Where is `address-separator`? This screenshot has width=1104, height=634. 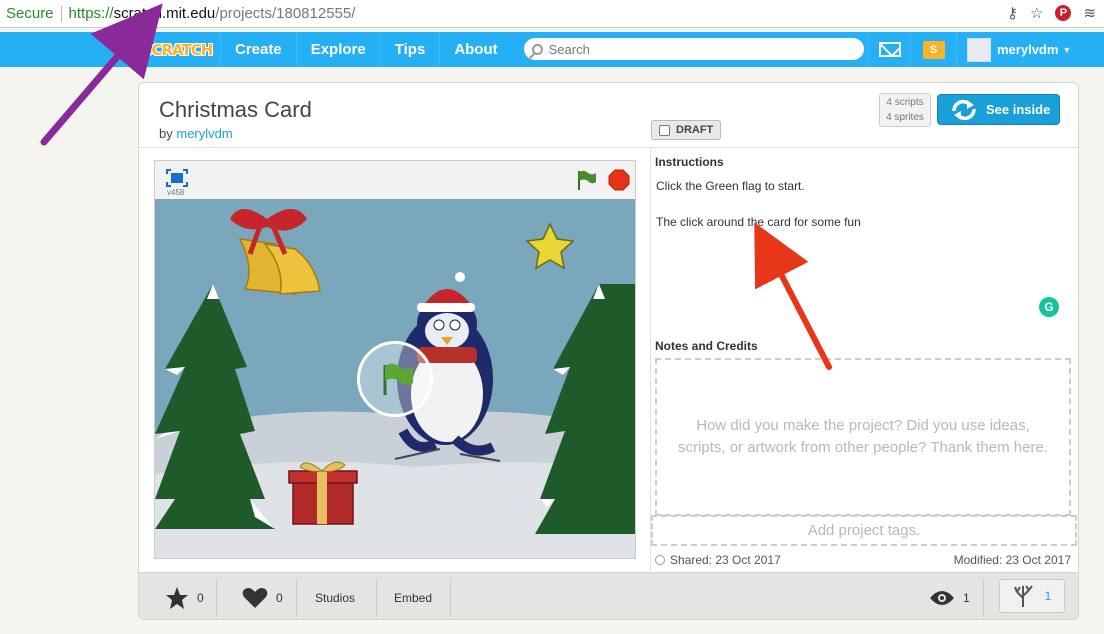
address-separator is located at coordinates (61, 13).